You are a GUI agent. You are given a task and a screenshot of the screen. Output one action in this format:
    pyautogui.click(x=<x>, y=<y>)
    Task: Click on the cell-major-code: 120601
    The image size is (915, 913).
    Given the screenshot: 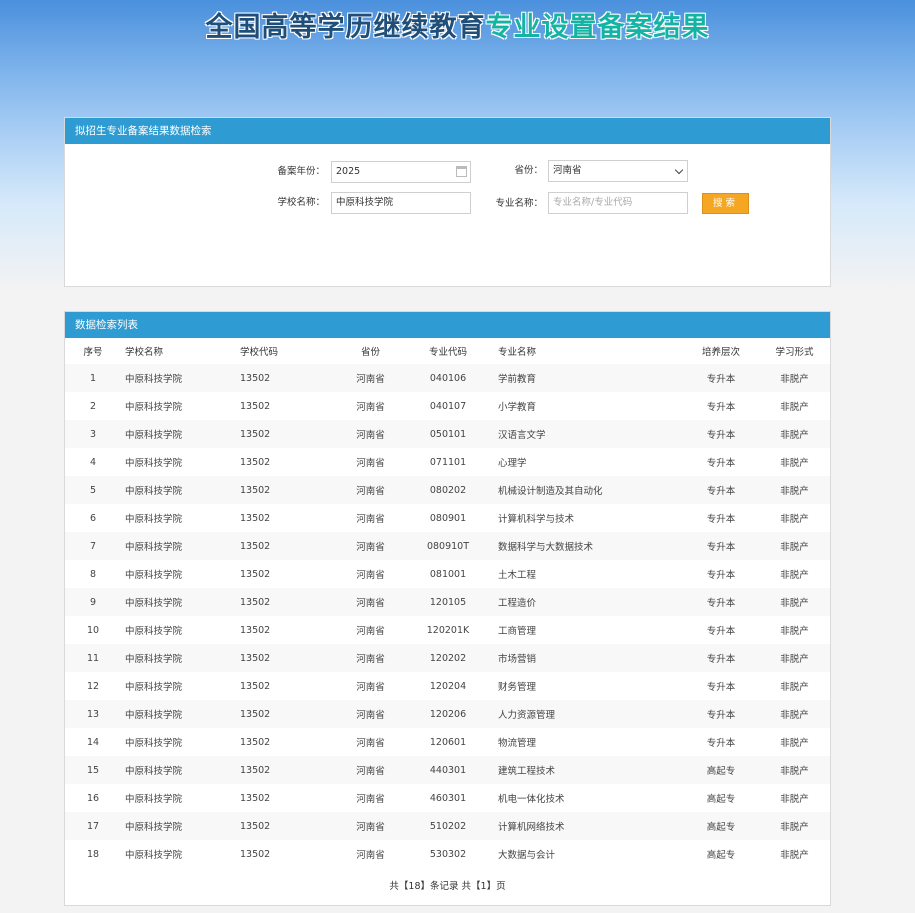 What is the action you would take?
    pyautogui.click(x=448, y=742)
    